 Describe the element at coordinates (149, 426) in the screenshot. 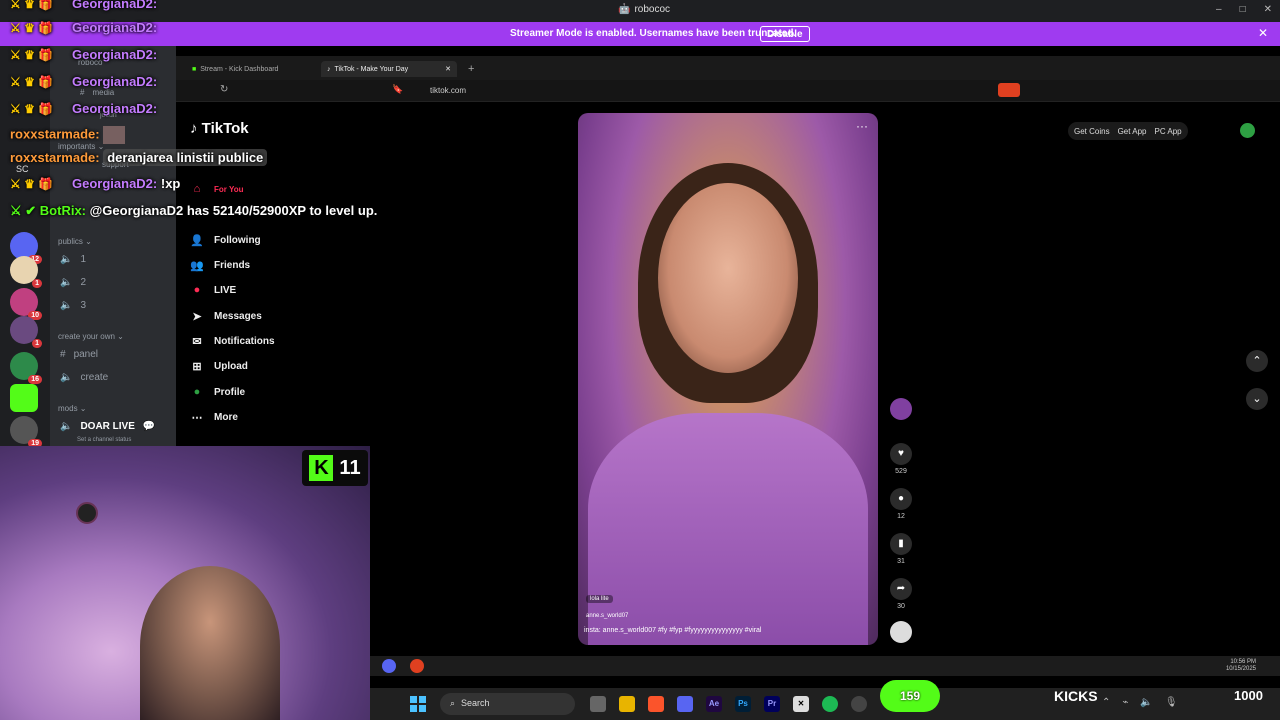

I see `chat-icon: 💬` at that location.